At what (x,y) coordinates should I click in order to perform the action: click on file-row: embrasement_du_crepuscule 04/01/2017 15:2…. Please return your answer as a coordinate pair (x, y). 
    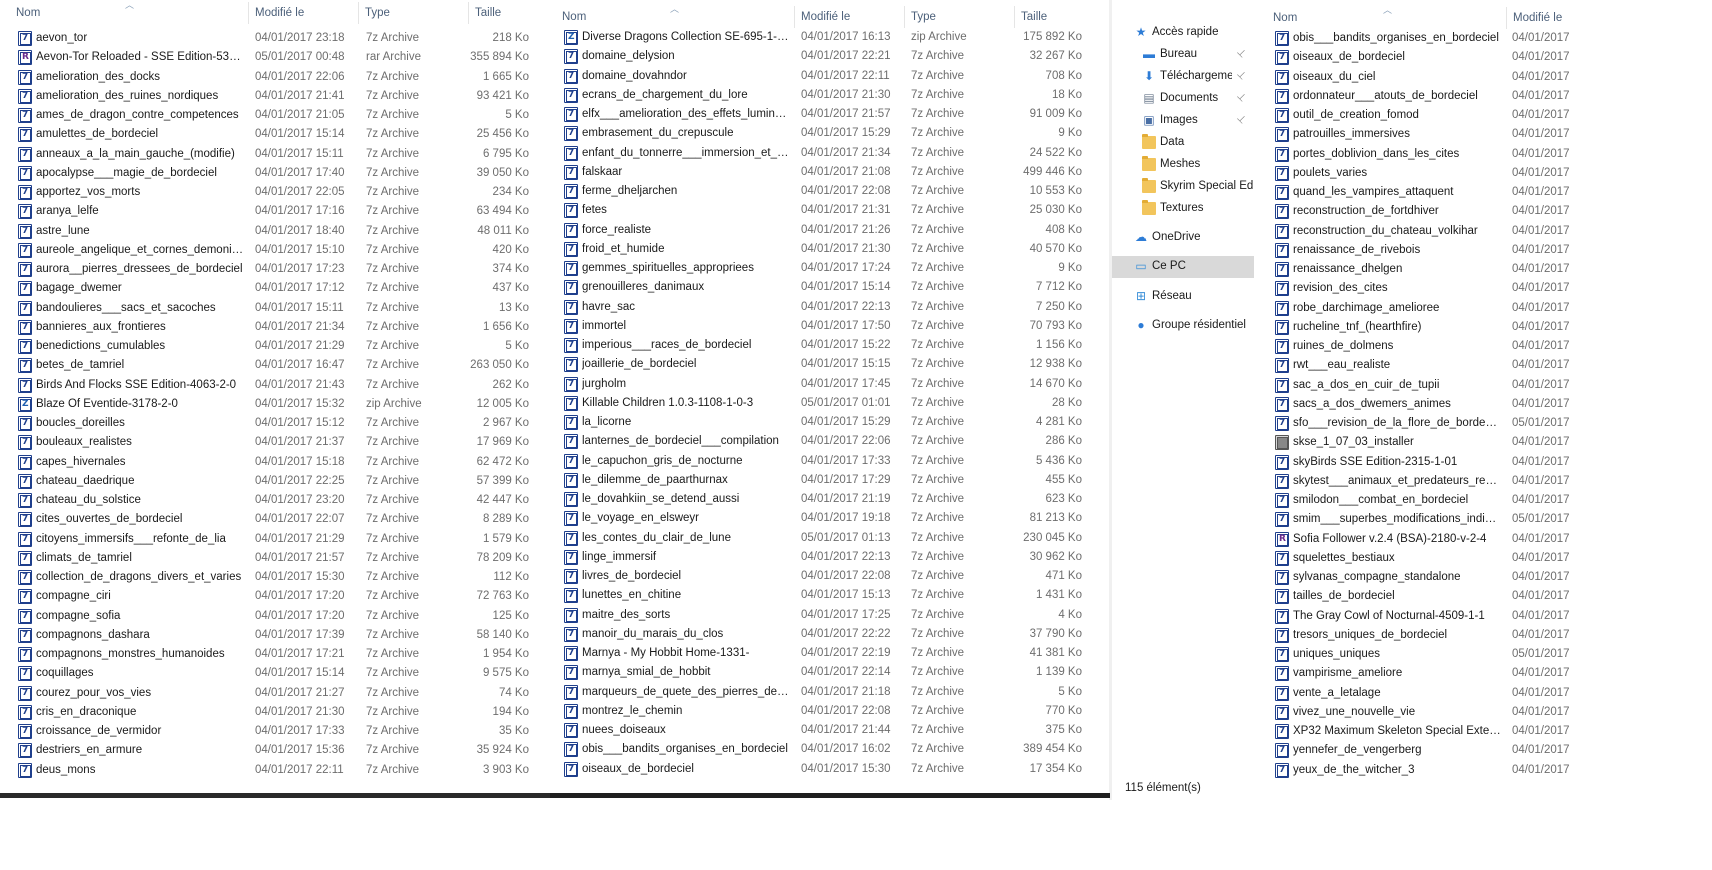
    Looking at the image, I should click on (827, 133).